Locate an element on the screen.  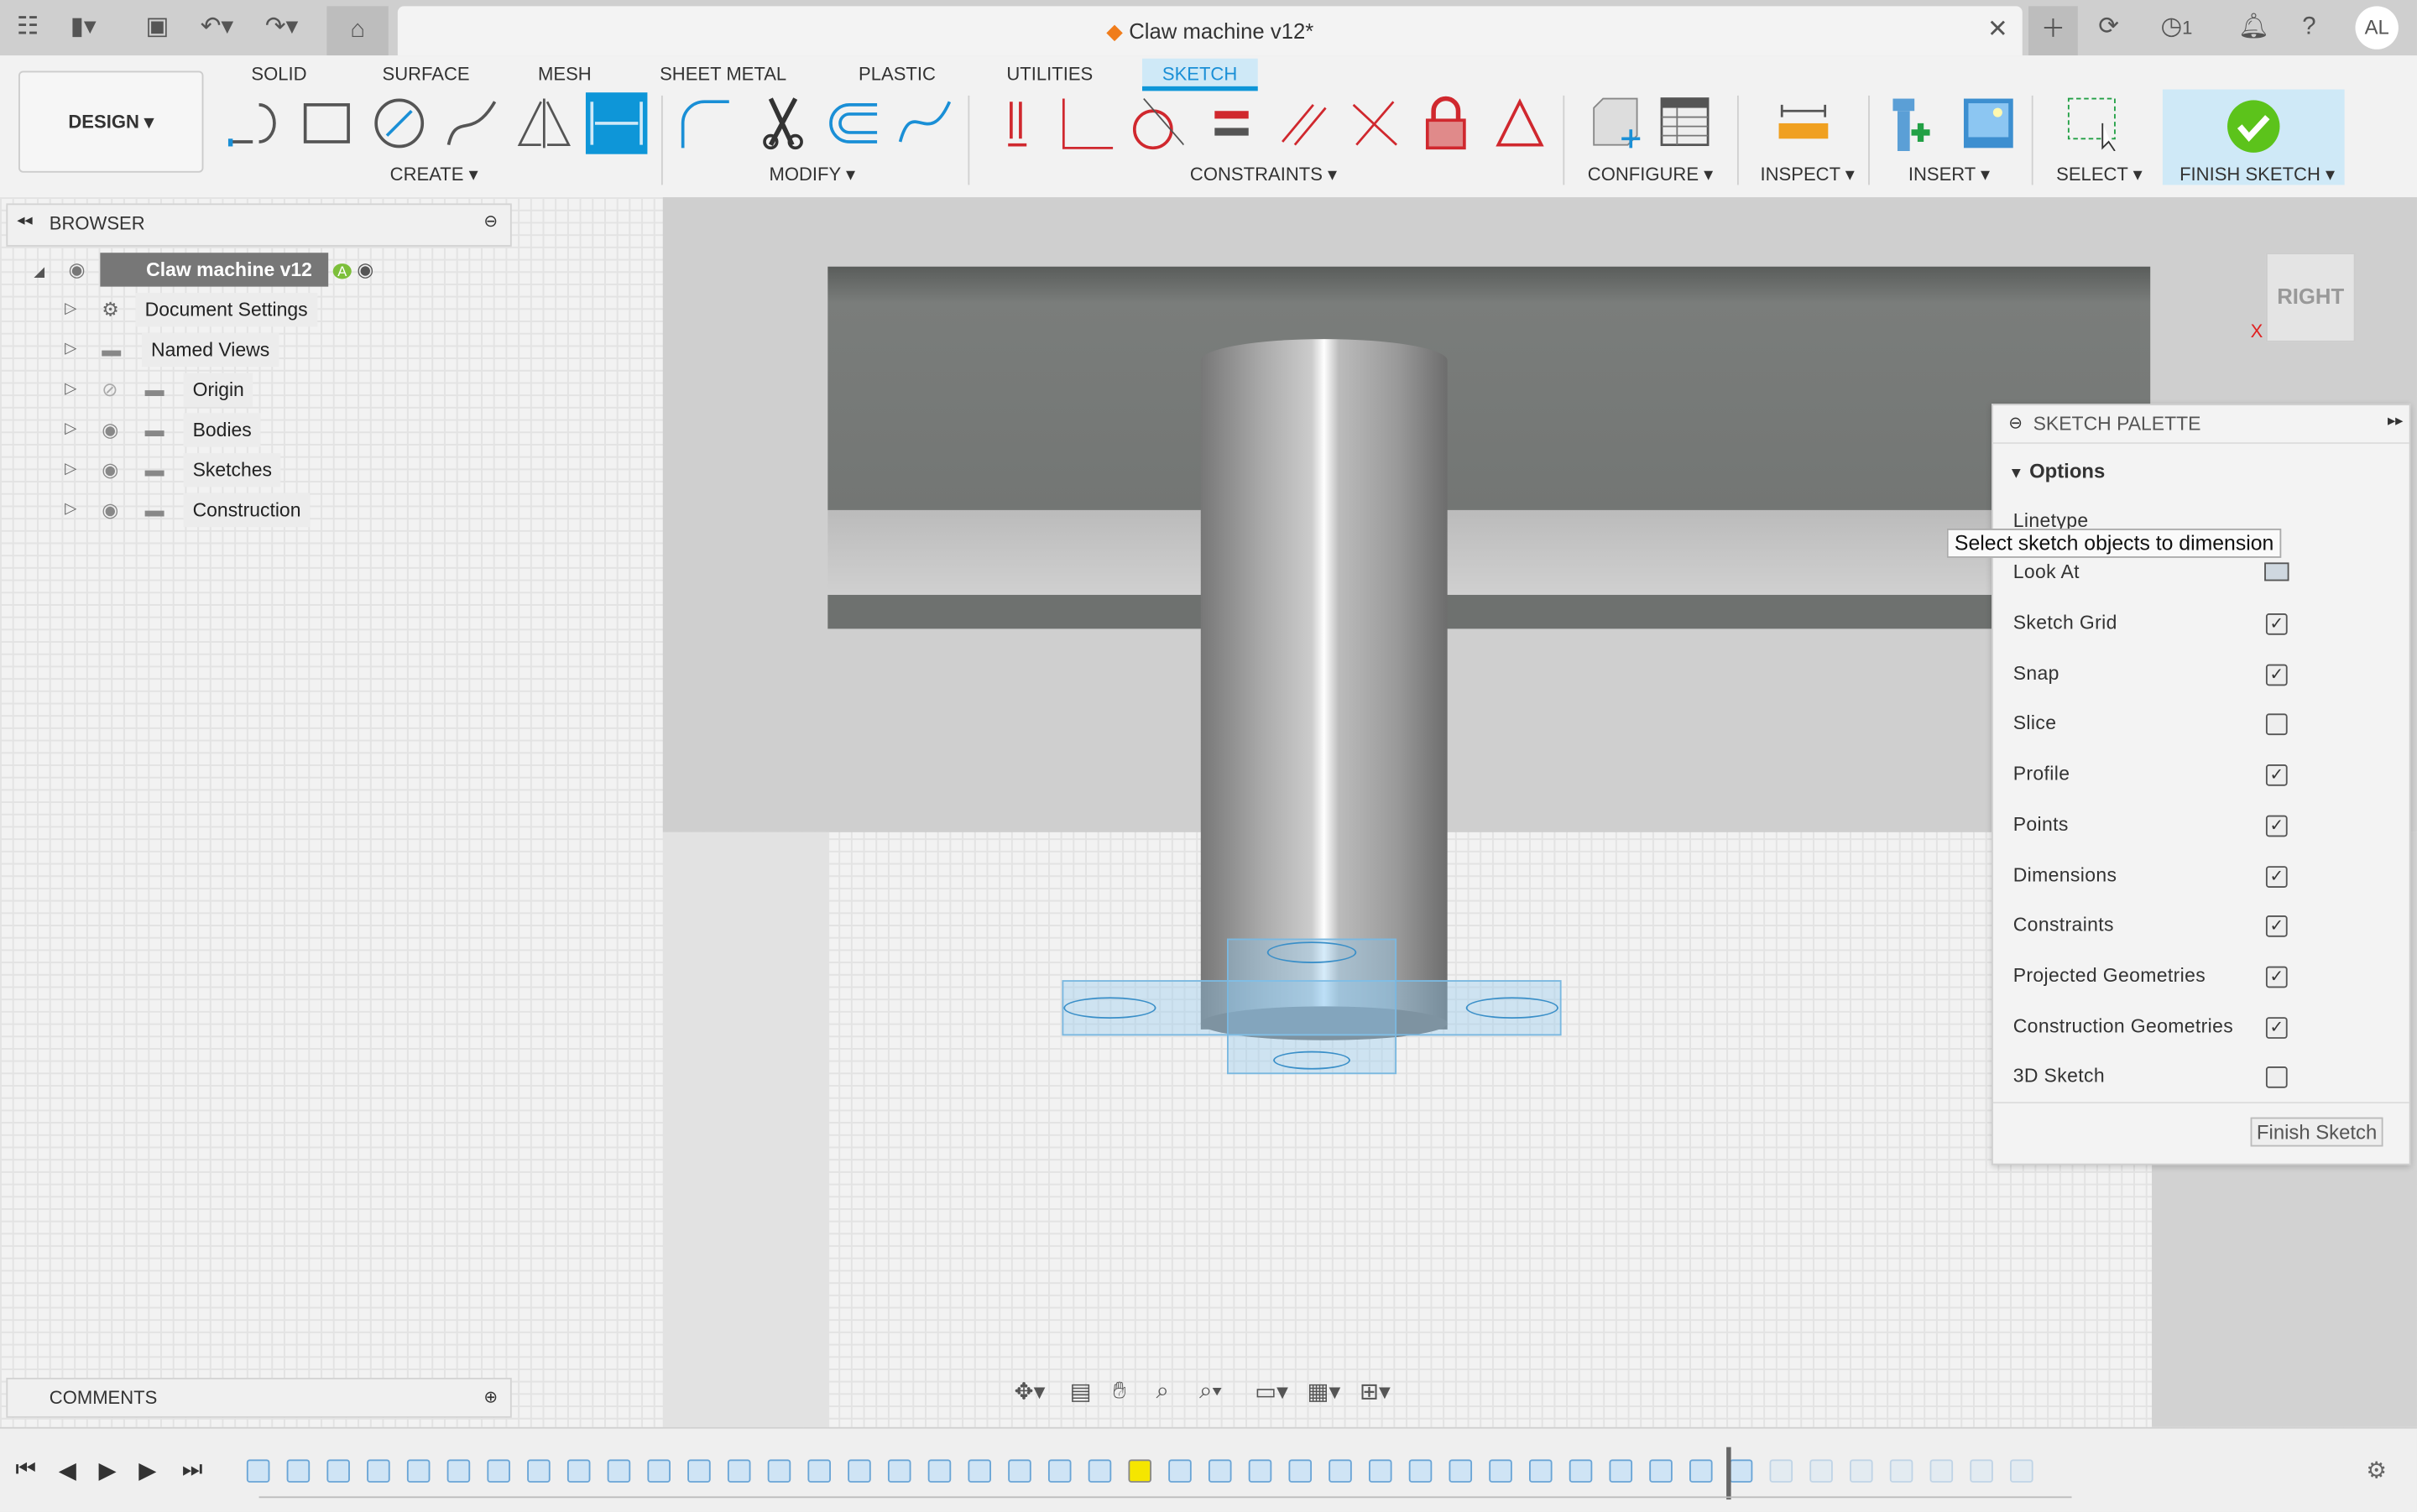
browser-item-named-views: ▷ ▬ Named Views is located at coordinates (254, 350).